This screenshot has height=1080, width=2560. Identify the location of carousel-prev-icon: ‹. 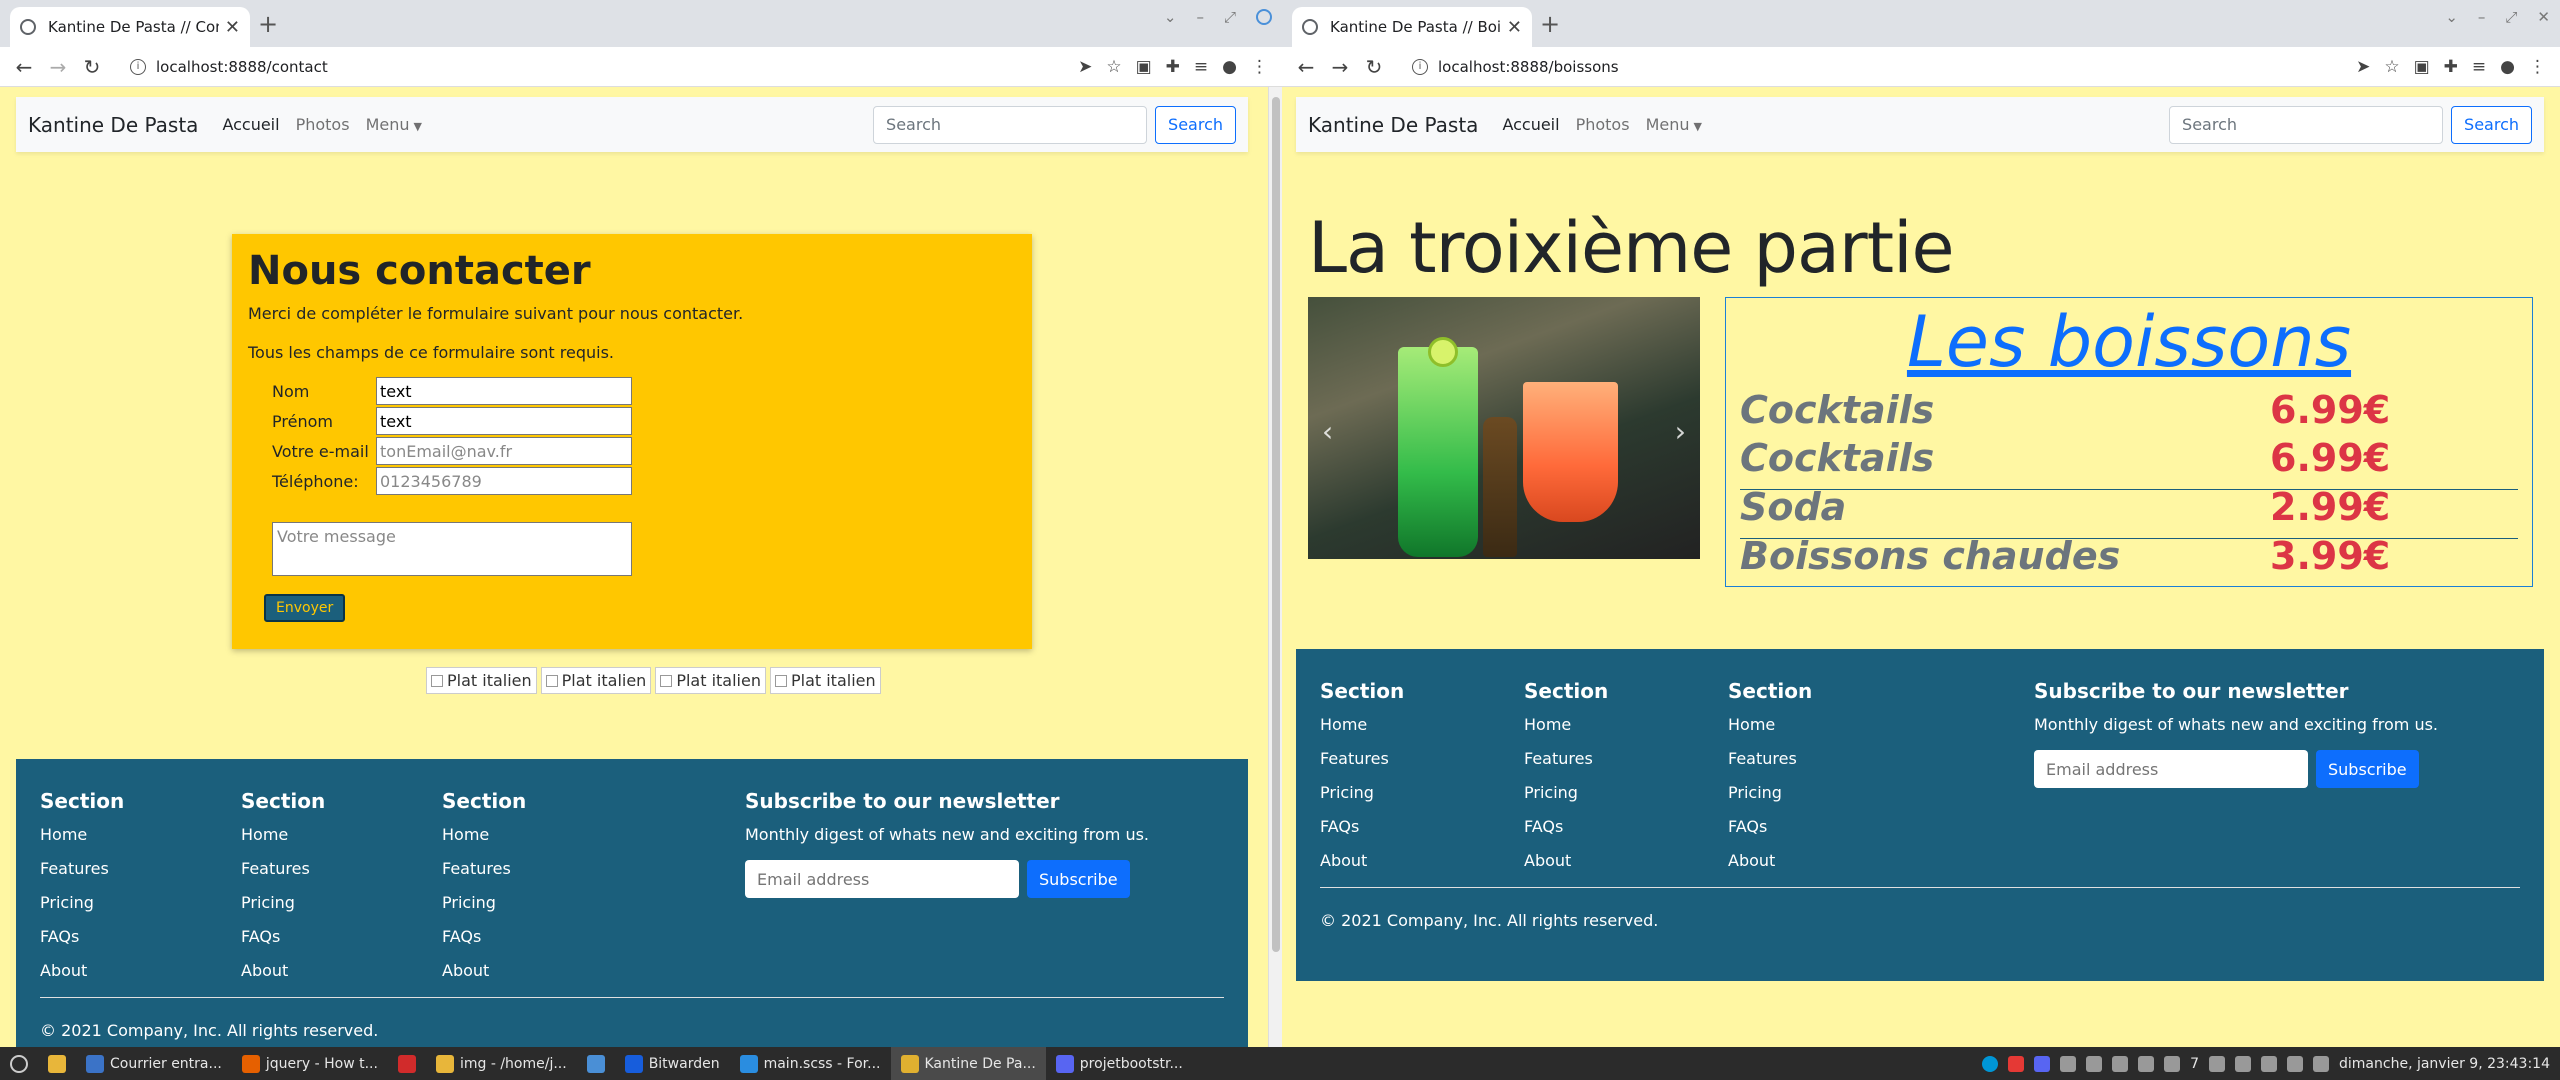
(1327, 431).